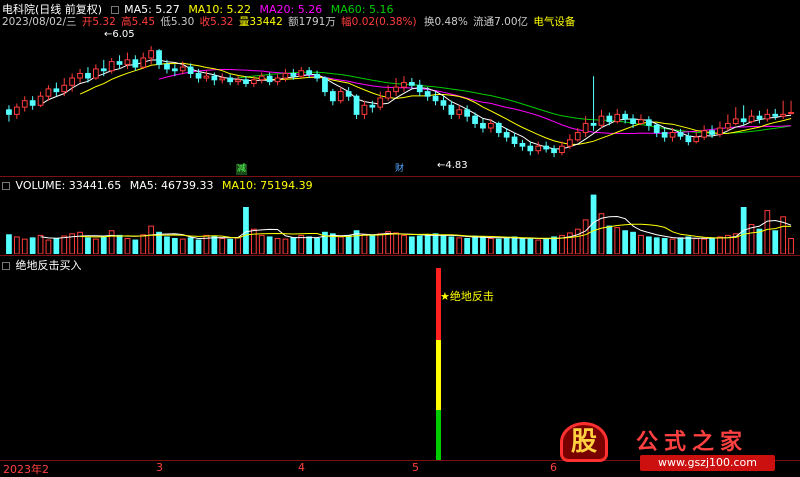  I want to click on volume-chart, so click(400, 223).